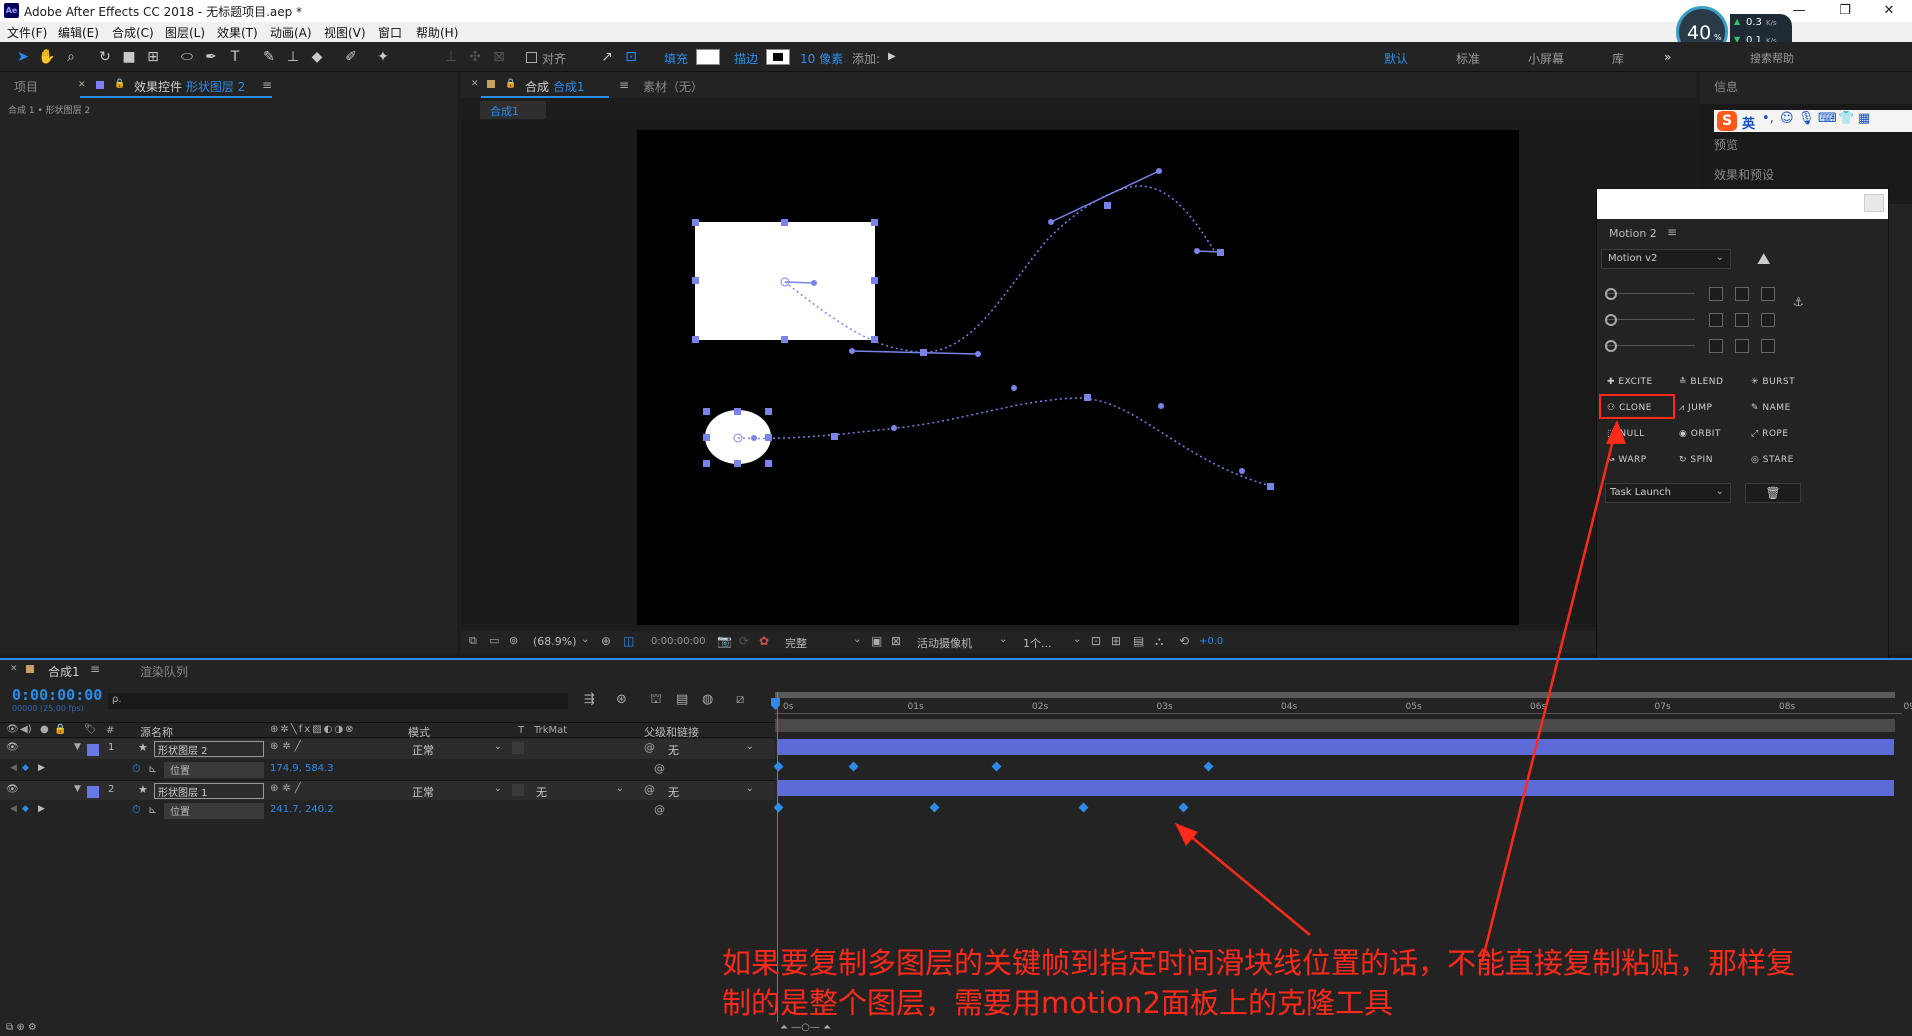  Describe the element at coordinates (164, 671) in the screenshot. I see `tab-render-queue: 渲染队列` at that location.